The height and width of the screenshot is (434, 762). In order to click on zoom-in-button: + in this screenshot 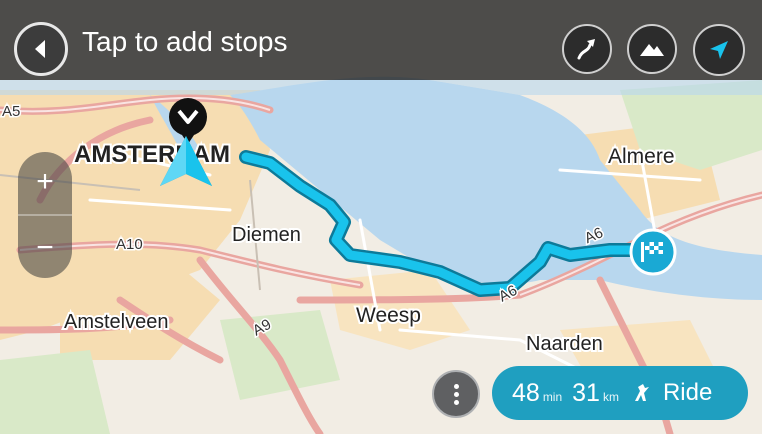, I will do `click(45, 182)`.